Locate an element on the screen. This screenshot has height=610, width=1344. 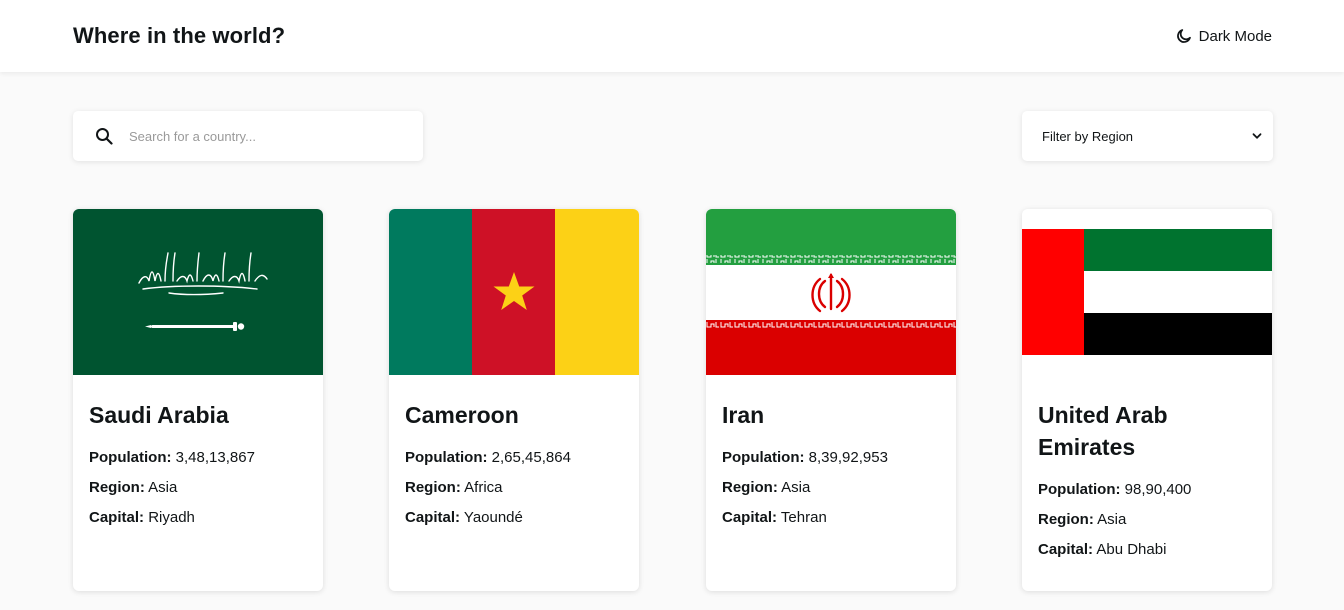
search-input is located at coordinates (264, 136).